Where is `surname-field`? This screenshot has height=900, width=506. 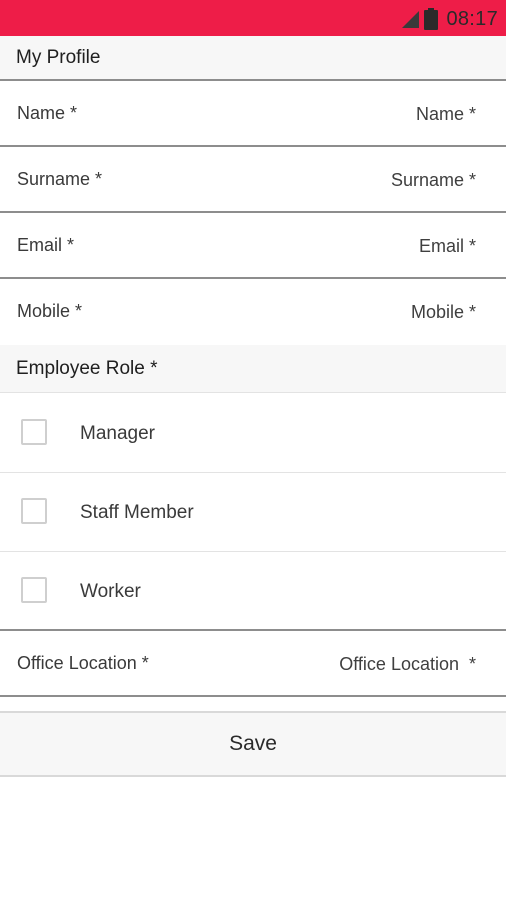 surname-field is located at coordinates (351, 180).